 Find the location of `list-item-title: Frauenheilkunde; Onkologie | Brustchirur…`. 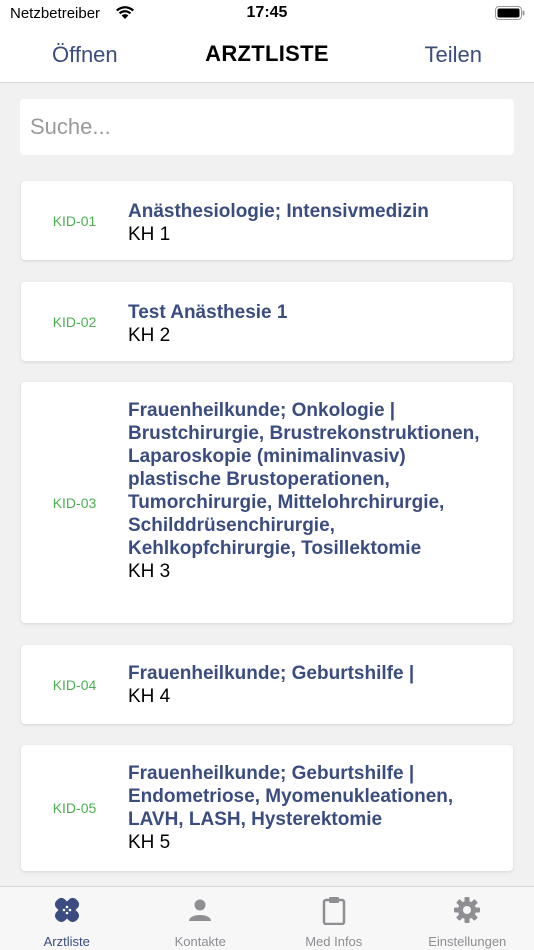

list-item-title: Frauenheilkunde; Onkologie | Brustchirur… is located at coordinates (304, 479).